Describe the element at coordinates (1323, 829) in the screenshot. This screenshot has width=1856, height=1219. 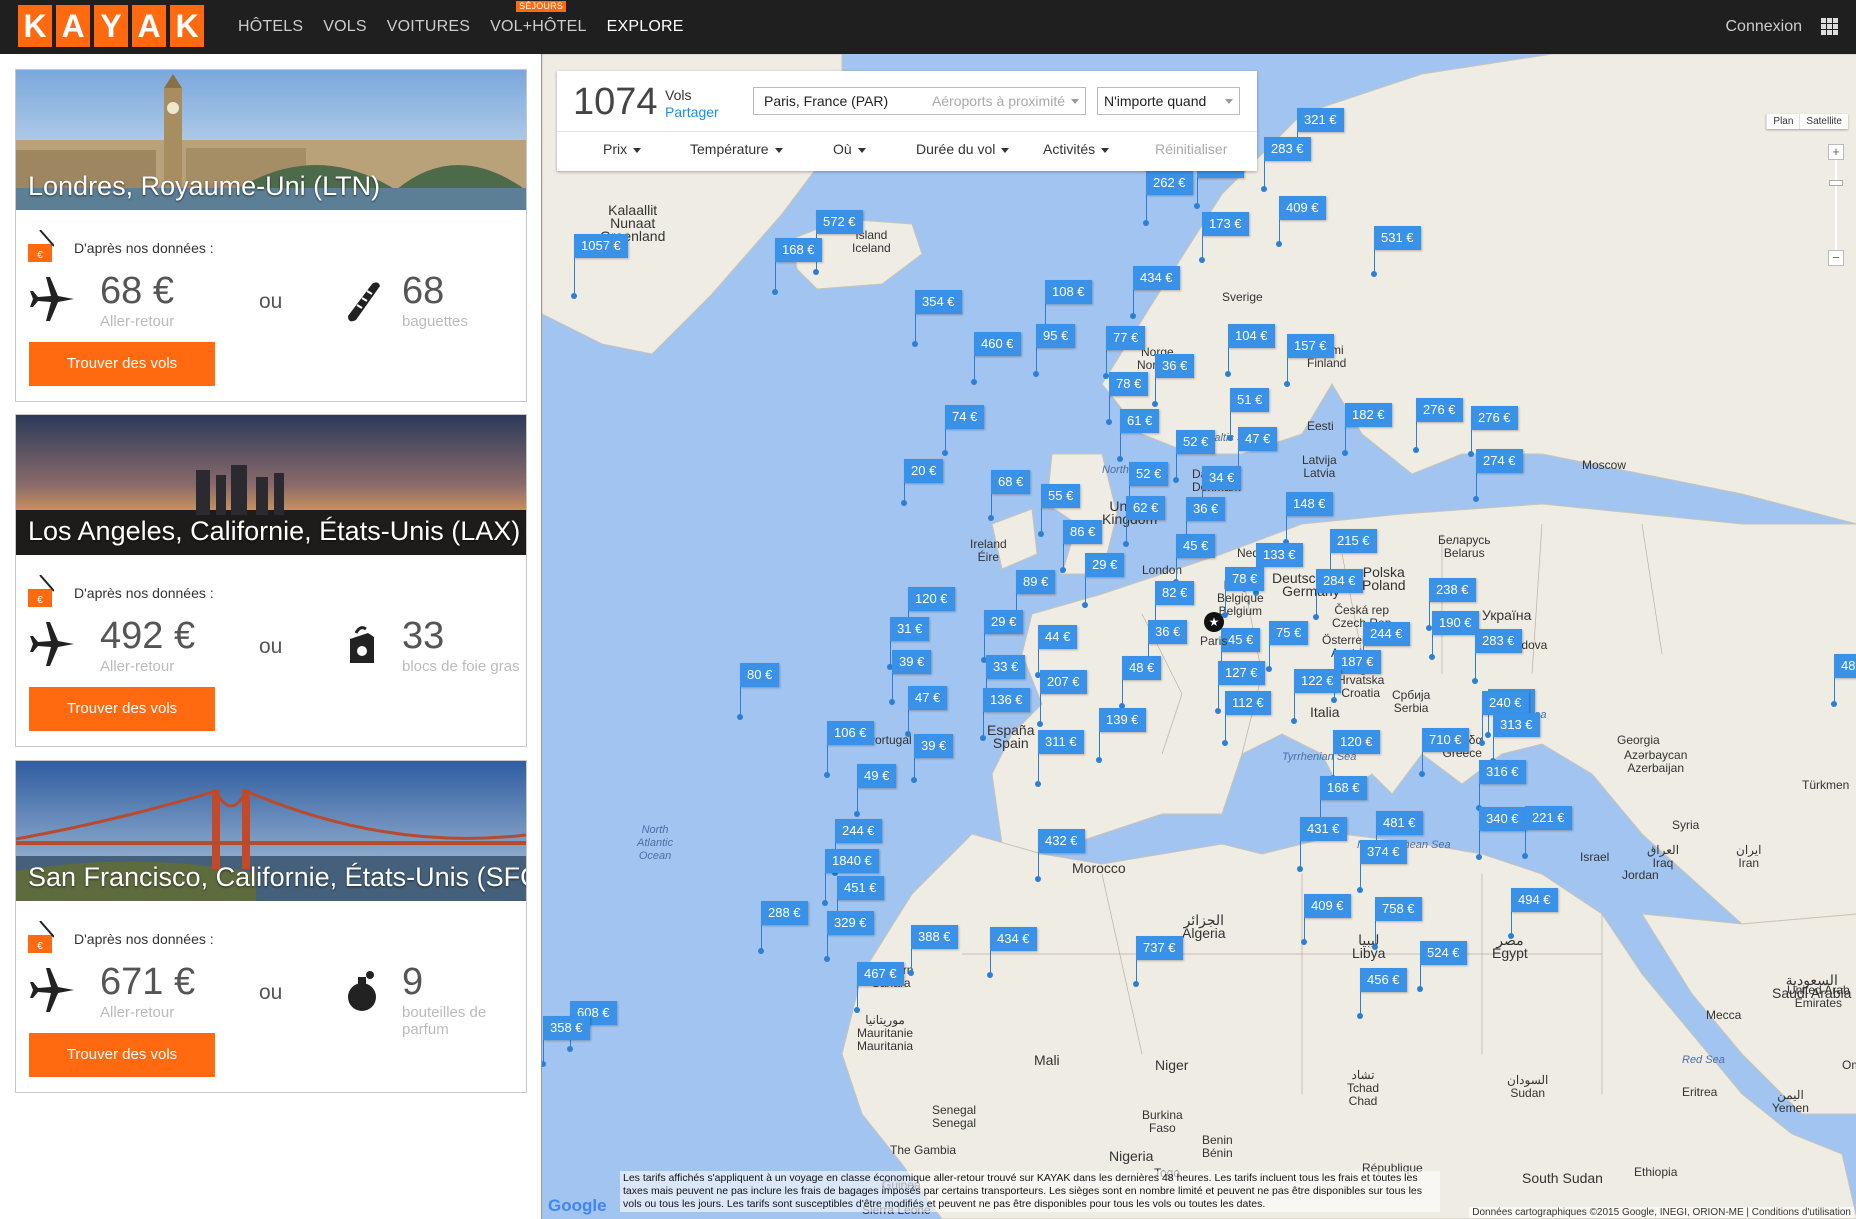
I see `price-pin-label: 431 €` at that location.